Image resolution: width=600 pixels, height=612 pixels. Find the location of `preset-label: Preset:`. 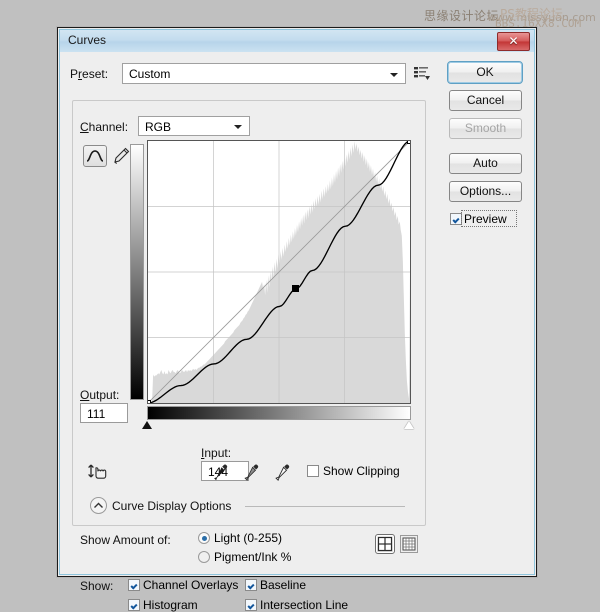

preset-label: Preset: is located at coordinates (89, 74).